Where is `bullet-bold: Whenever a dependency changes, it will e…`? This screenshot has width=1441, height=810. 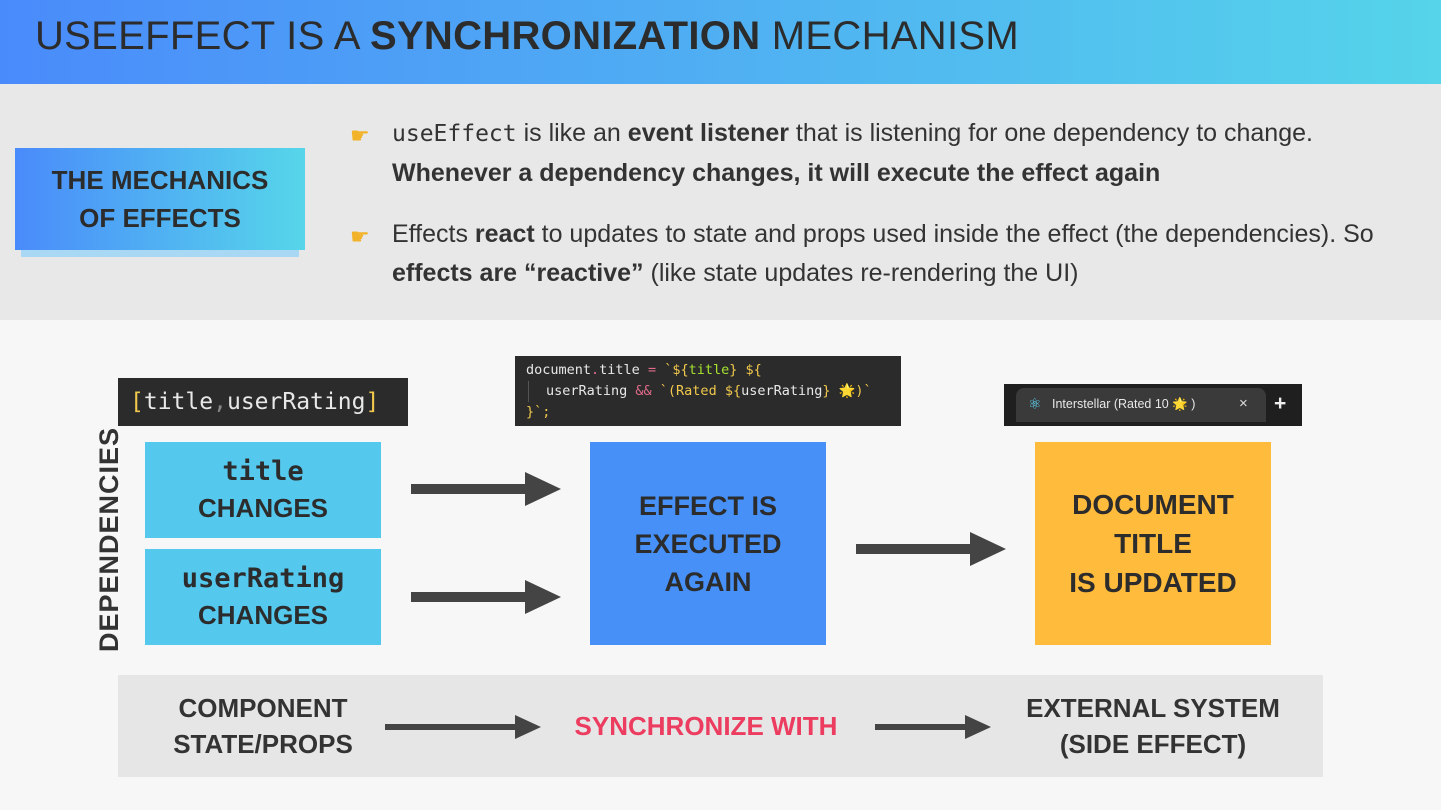
bullet-bold: Whenever a dependency changes, it will e… is located at coordinates (776, 173).